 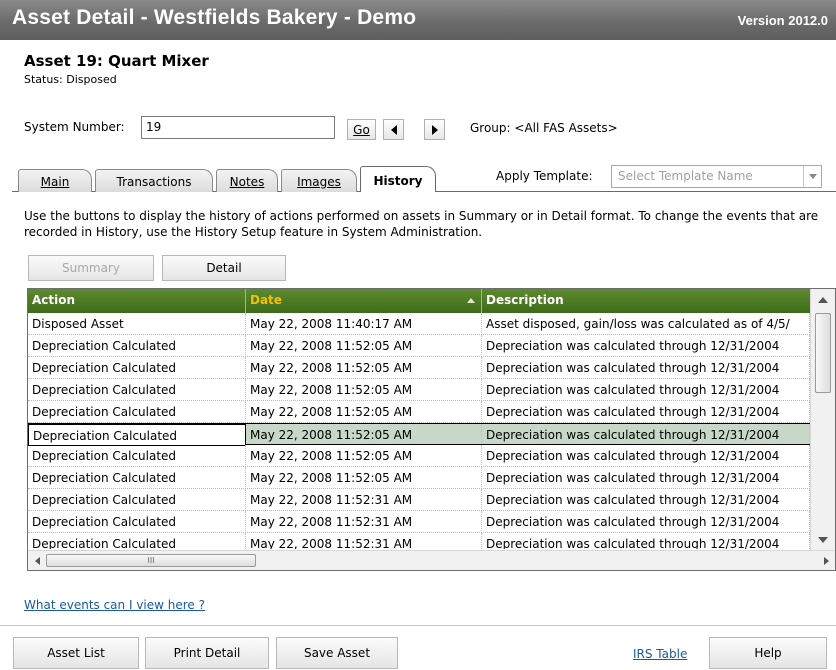 I want to click on vertical-scrollbar, so click(x=822, y=420).